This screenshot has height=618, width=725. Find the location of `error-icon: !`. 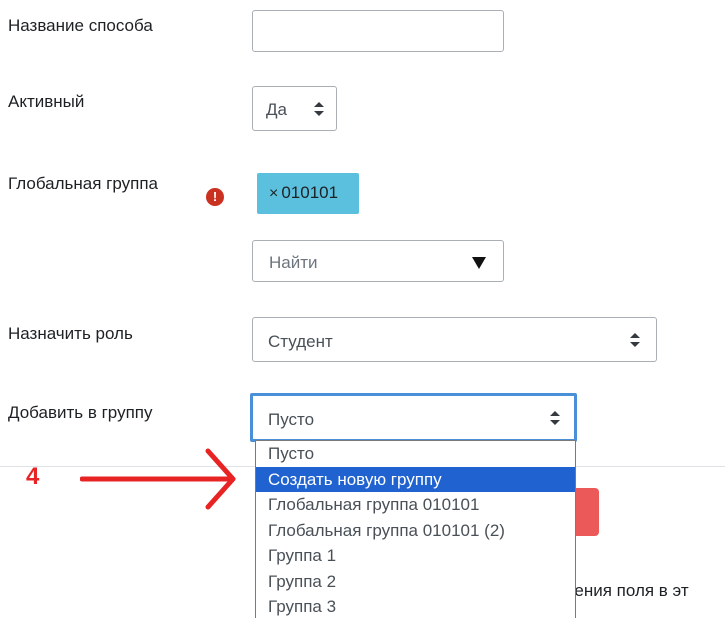

error-icon: ! is located at coordinates (215, 197).